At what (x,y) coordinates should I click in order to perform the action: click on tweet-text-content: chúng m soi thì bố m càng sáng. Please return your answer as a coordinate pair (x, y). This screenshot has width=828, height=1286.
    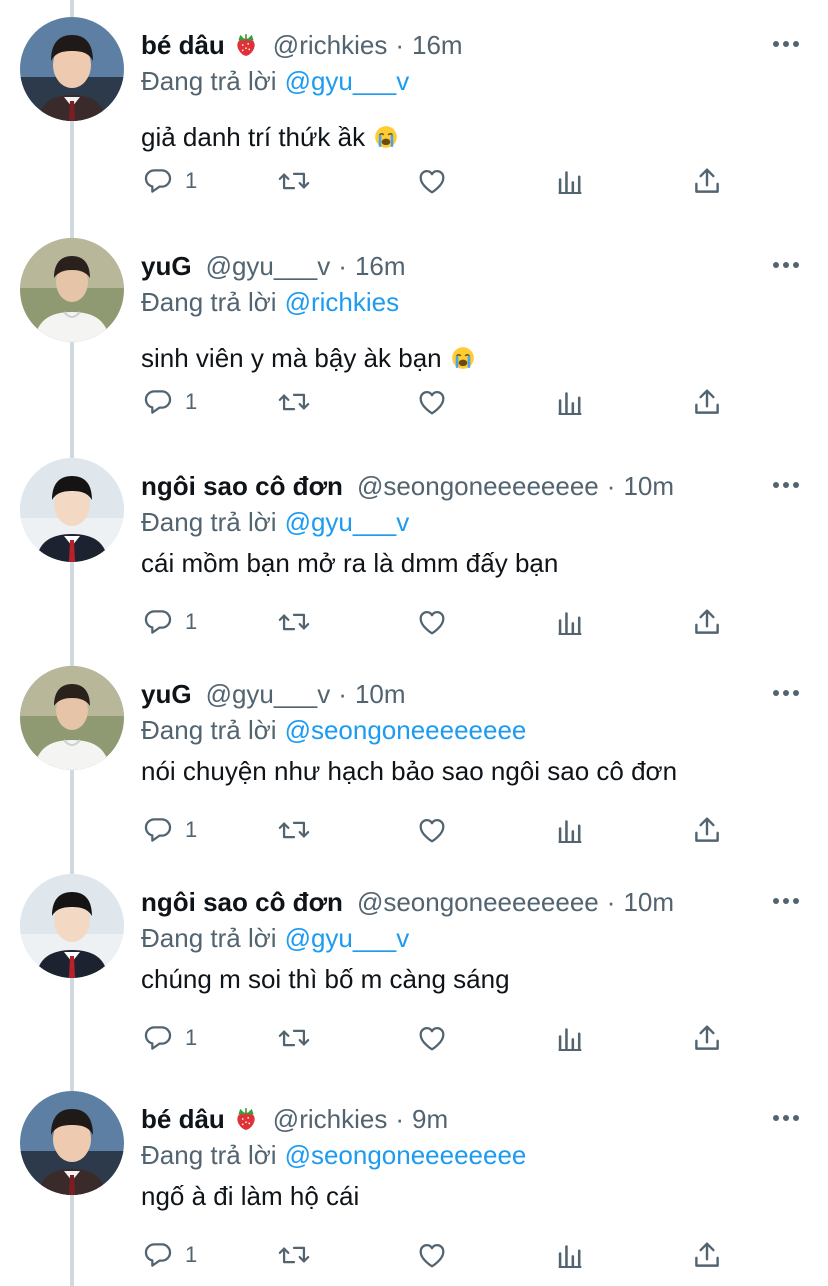
    Looking at the image, I should click on (325, 979).